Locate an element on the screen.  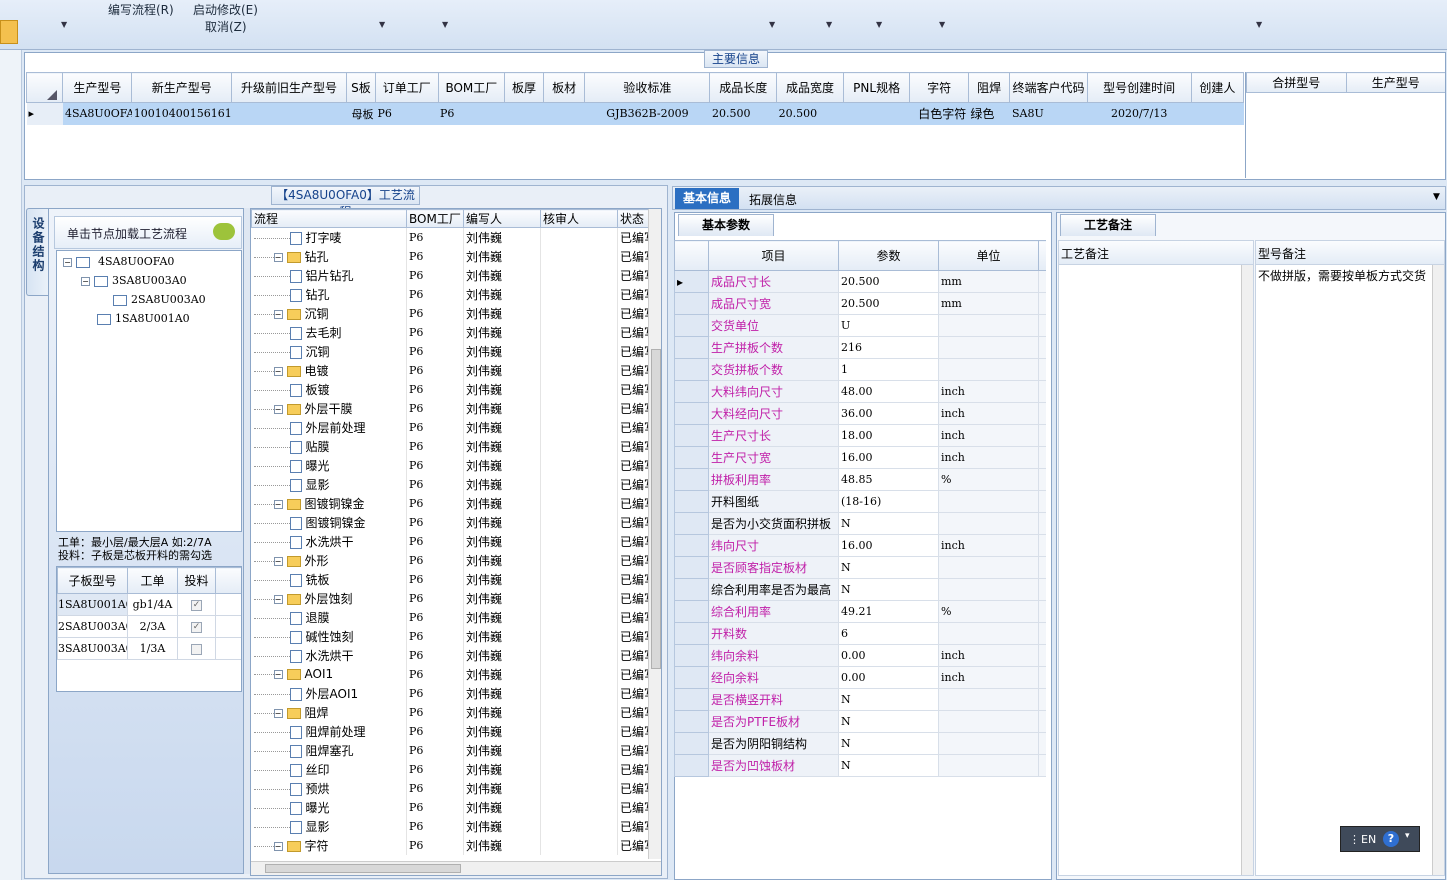
col-header: 项目 is located at coordinates (773, 255).